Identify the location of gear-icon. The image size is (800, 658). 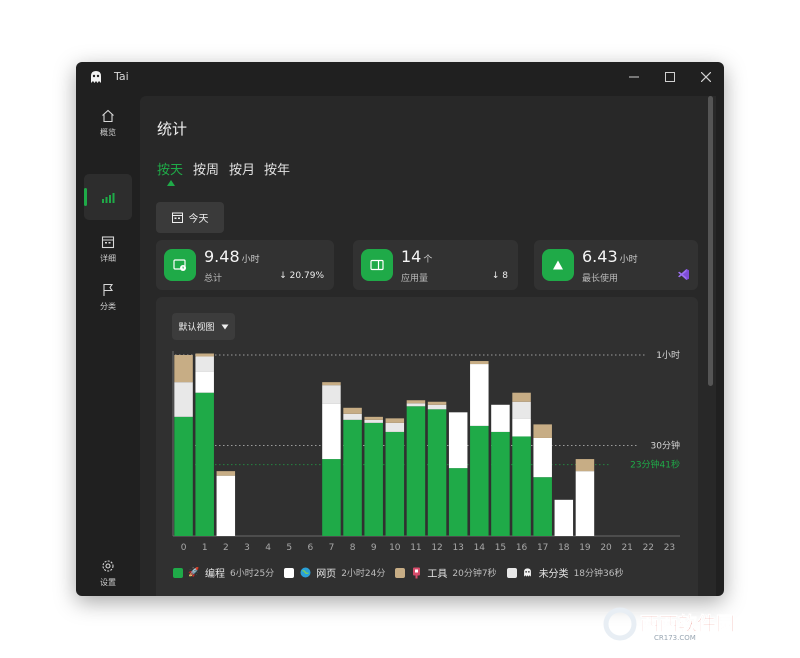
(108, 565).